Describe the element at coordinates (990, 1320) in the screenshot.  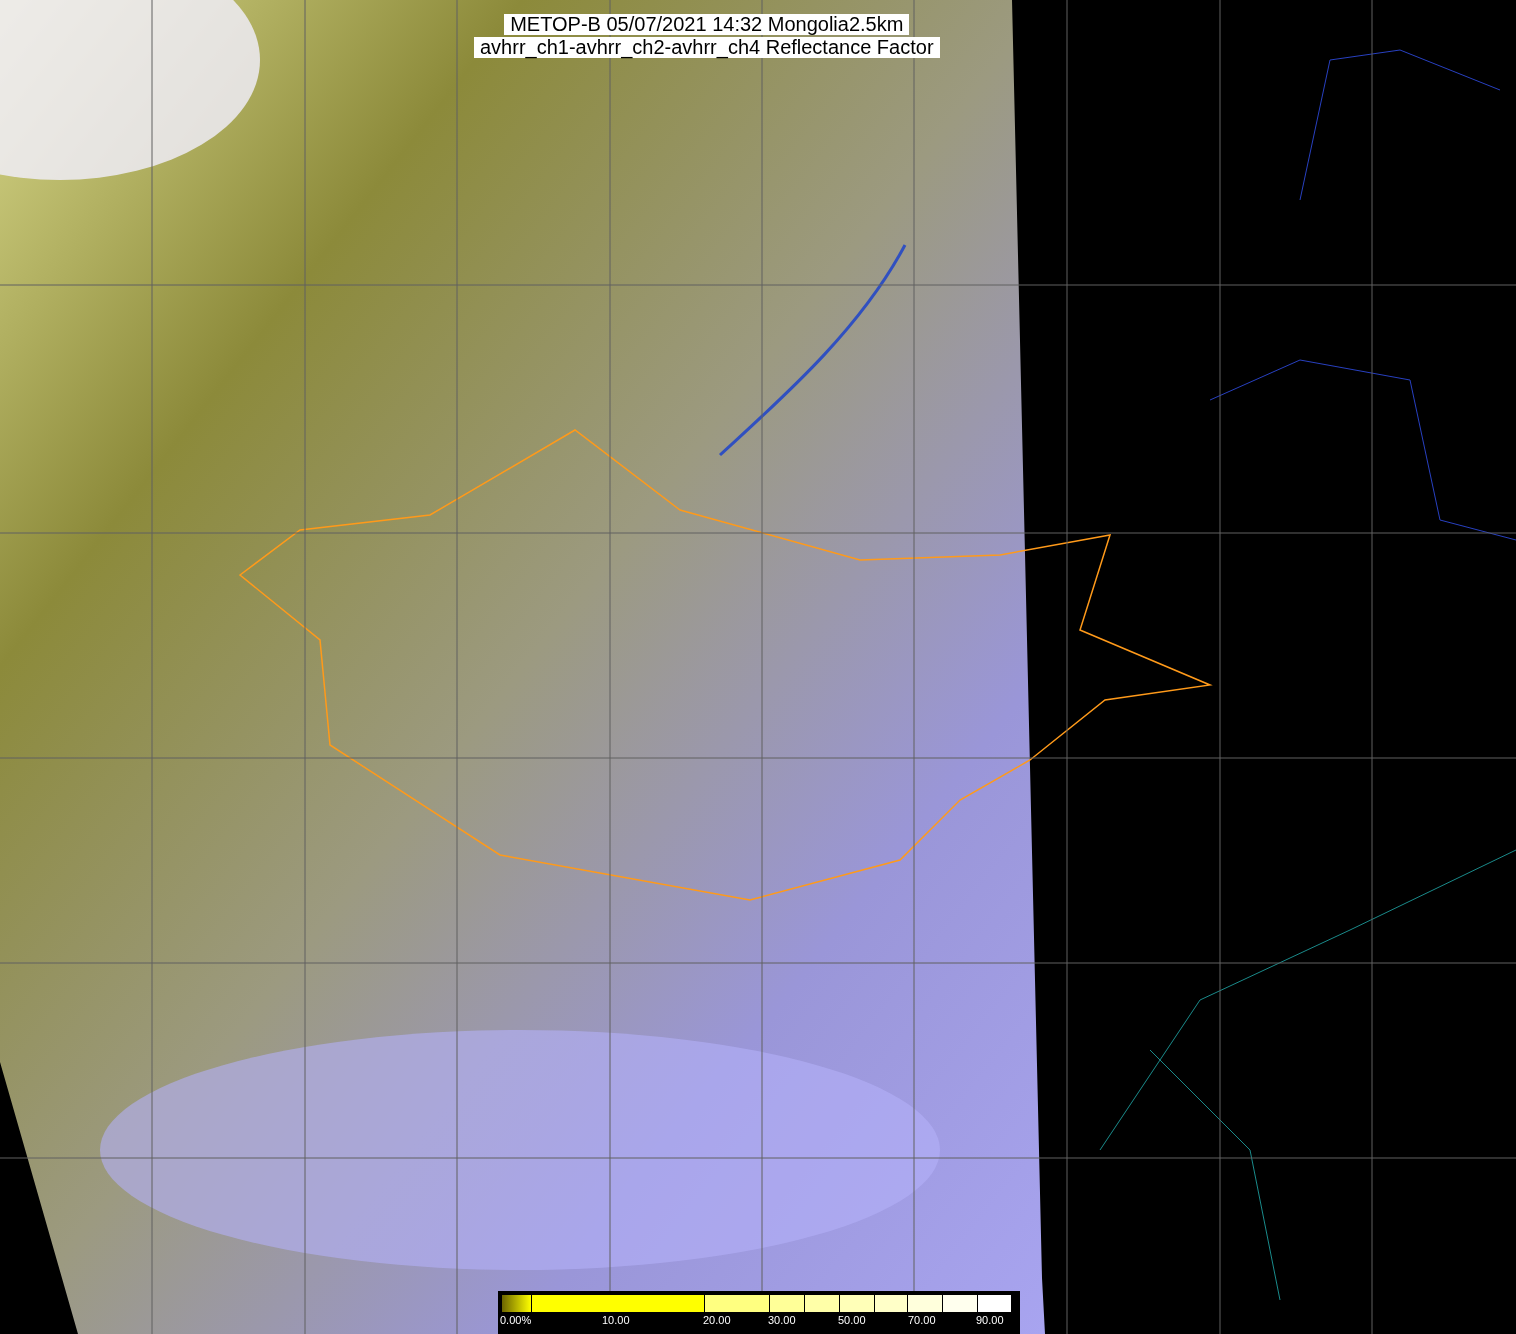
I see `colorbar-tick-label: 90.00` at that location.